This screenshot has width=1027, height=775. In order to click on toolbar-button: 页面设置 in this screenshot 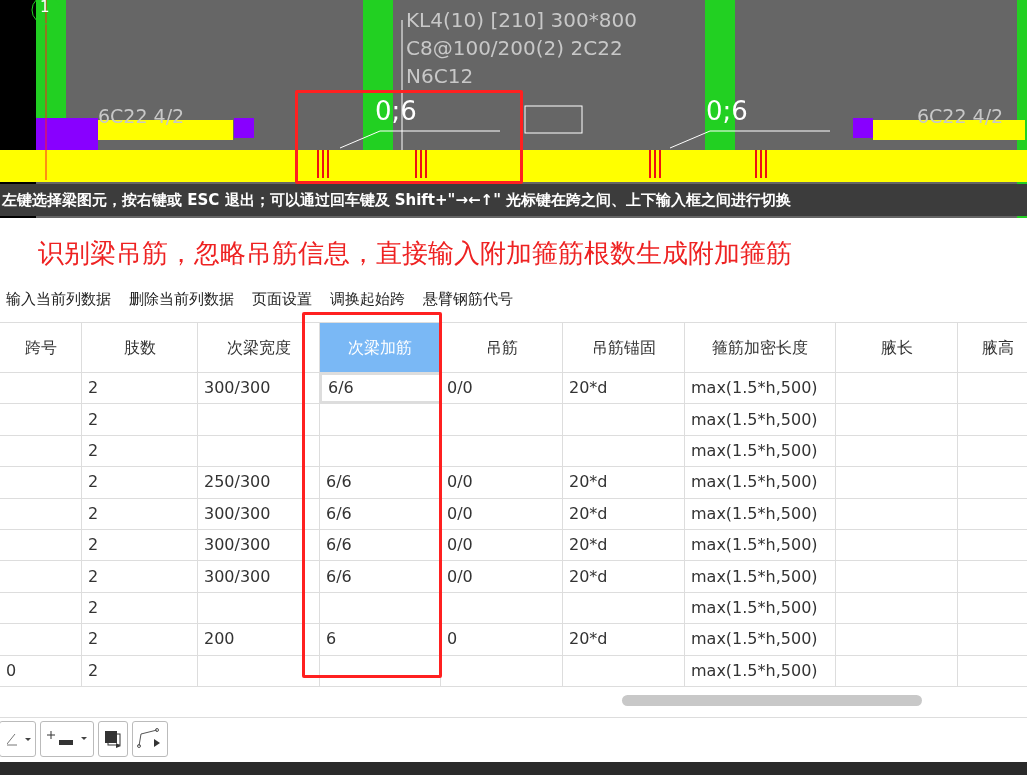, I will do `click(282, 299)`.